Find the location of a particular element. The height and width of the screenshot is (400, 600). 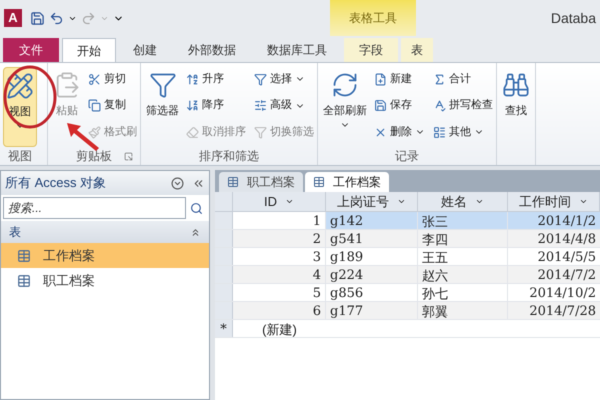

ribbon-button: 其他 is located at coordinates (463, 132).